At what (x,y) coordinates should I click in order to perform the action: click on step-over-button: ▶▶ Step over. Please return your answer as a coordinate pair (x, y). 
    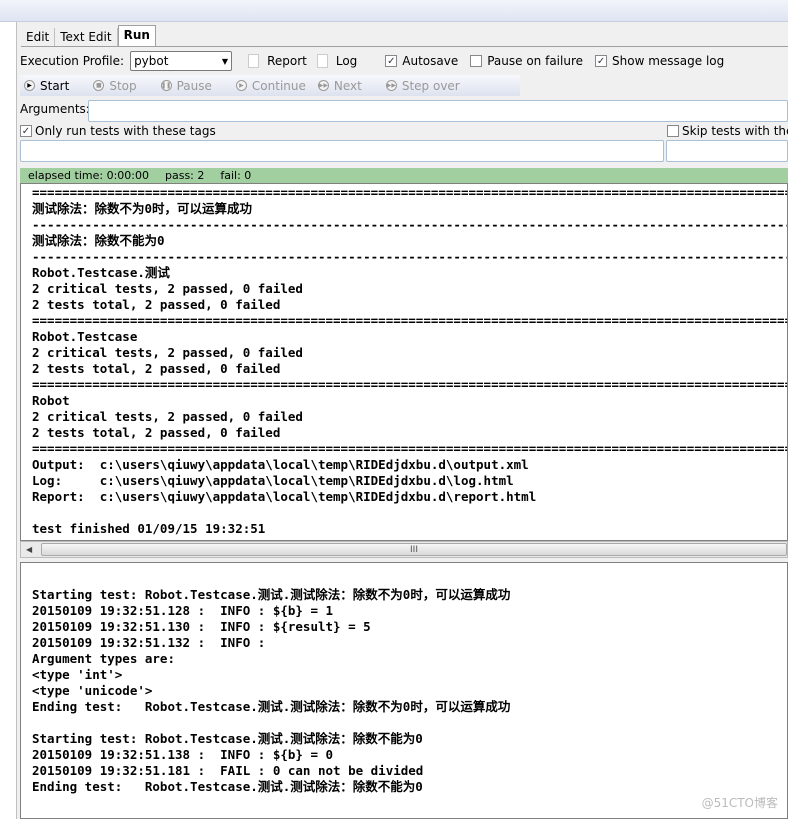
    Looking at the image, I should click on (421, 86).